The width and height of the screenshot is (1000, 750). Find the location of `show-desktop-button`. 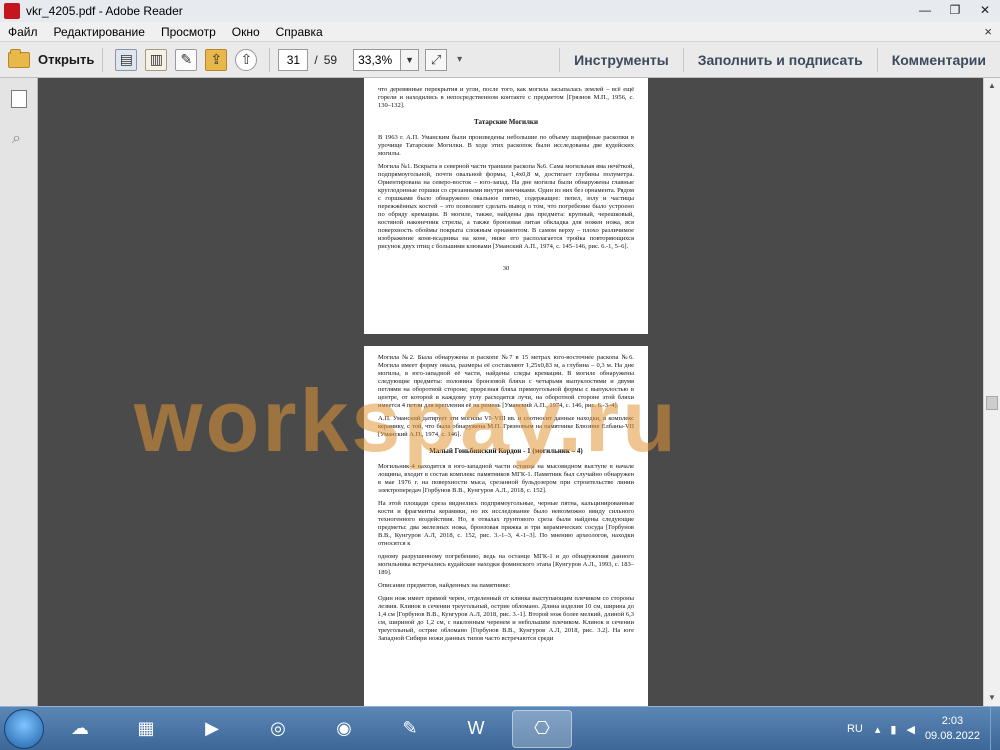

show-desktop-button is located at coordinates (995, 728).